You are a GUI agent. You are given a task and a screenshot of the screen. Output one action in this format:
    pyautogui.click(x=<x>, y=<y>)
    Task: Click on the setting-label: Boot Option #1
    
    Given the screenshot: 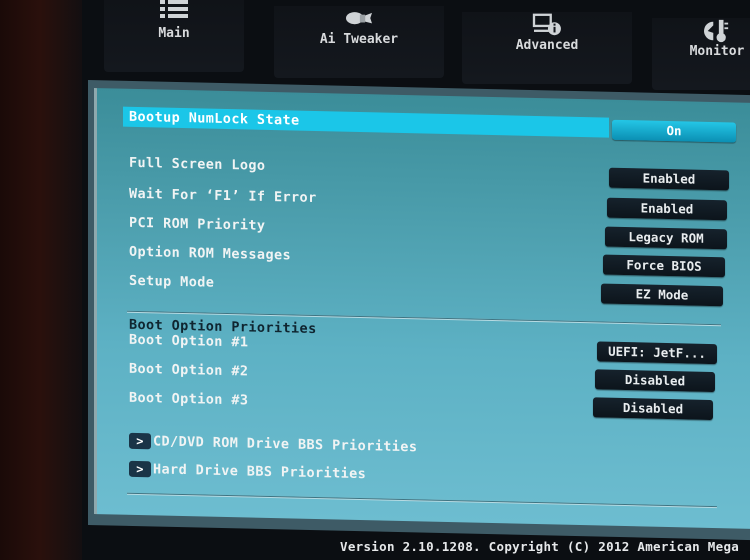 What is the action you would take?
    pyautogui.click(x=189, y=341)
    